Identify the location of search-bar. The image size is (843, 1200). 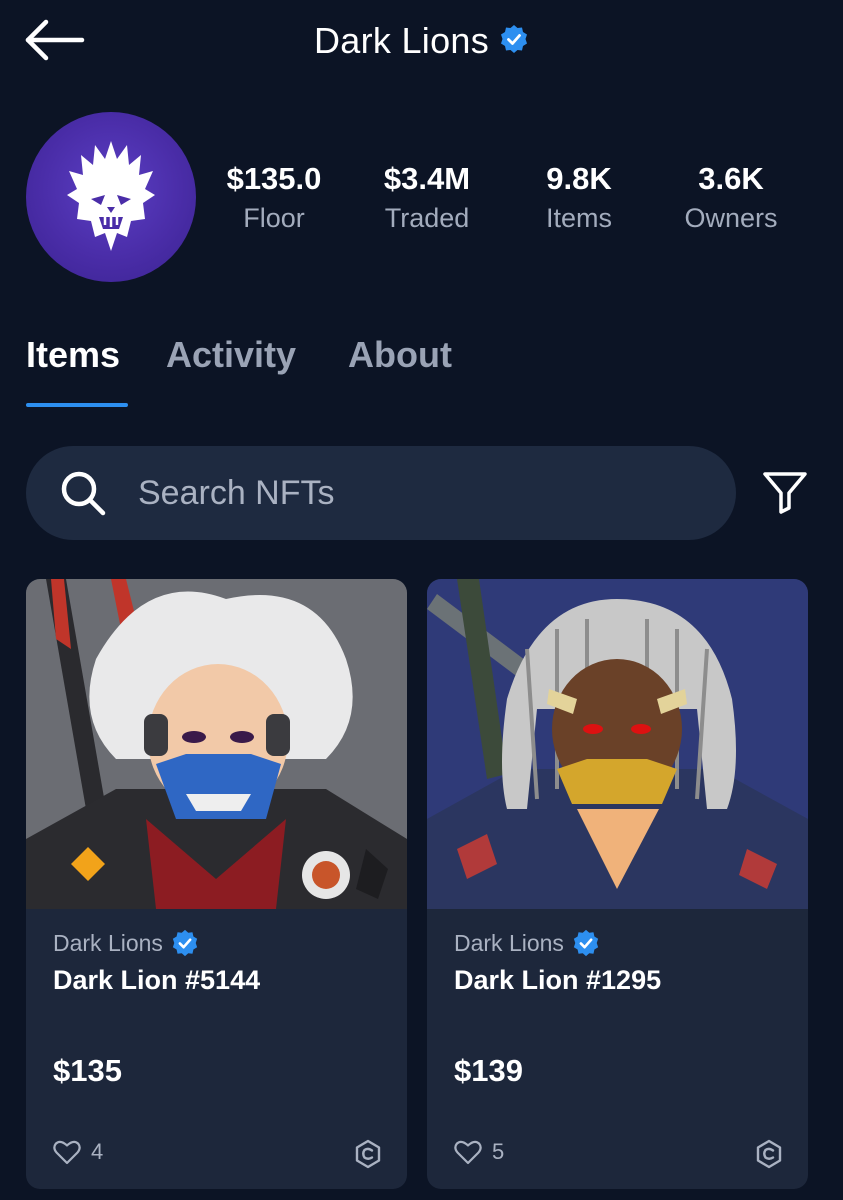
(381, 493).